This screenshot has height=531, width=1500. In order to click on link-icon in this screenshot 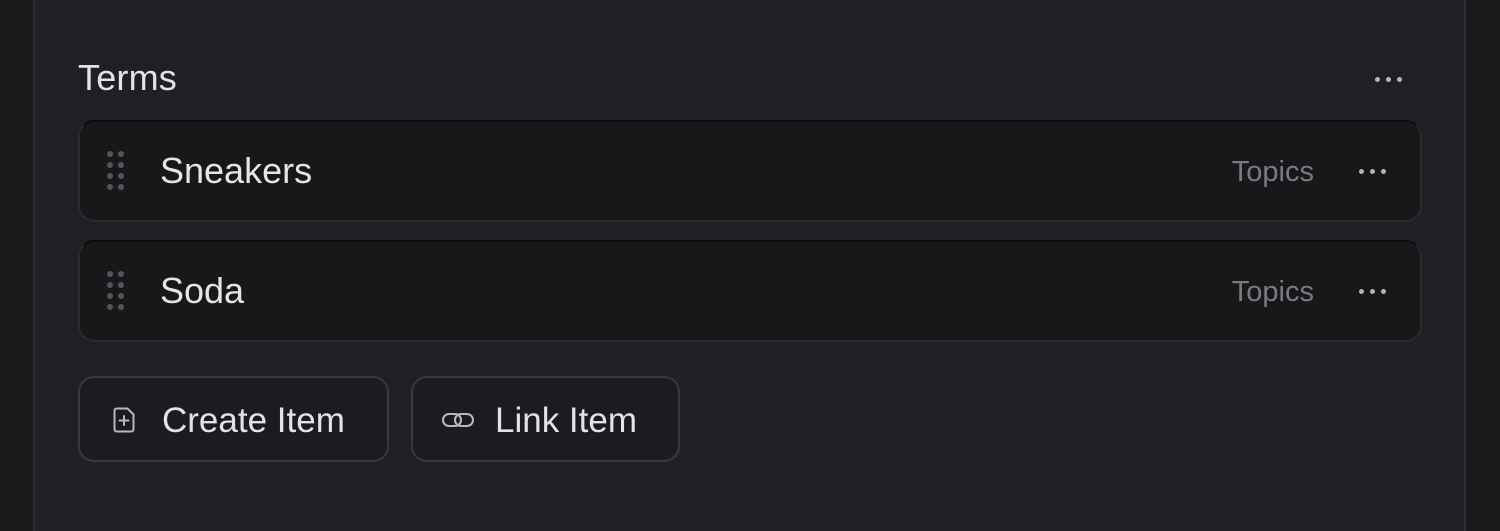, I will do `click(457, 420)`.